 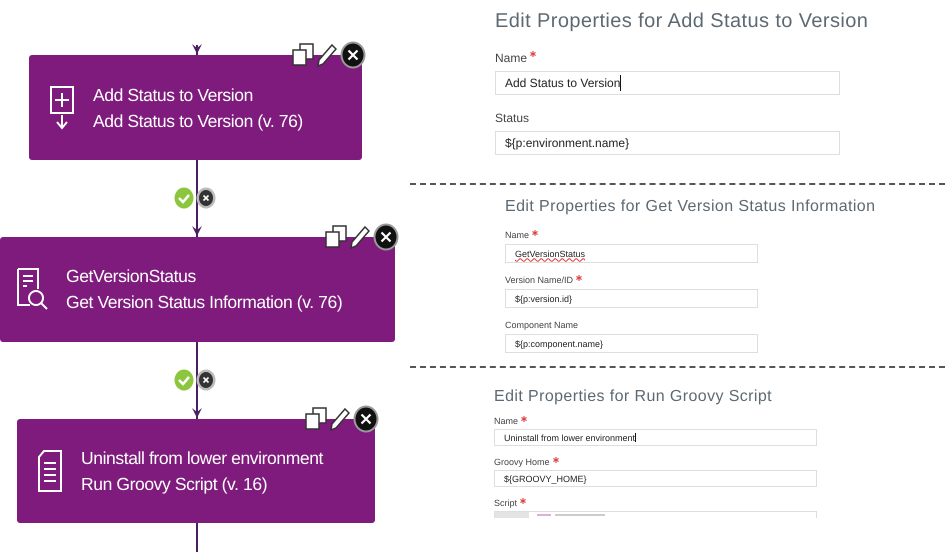 What do you see at coordinates (631, 298) in the screenshot?
I see `input-field: ${p:version.id}` at bounding box center [631, 298].